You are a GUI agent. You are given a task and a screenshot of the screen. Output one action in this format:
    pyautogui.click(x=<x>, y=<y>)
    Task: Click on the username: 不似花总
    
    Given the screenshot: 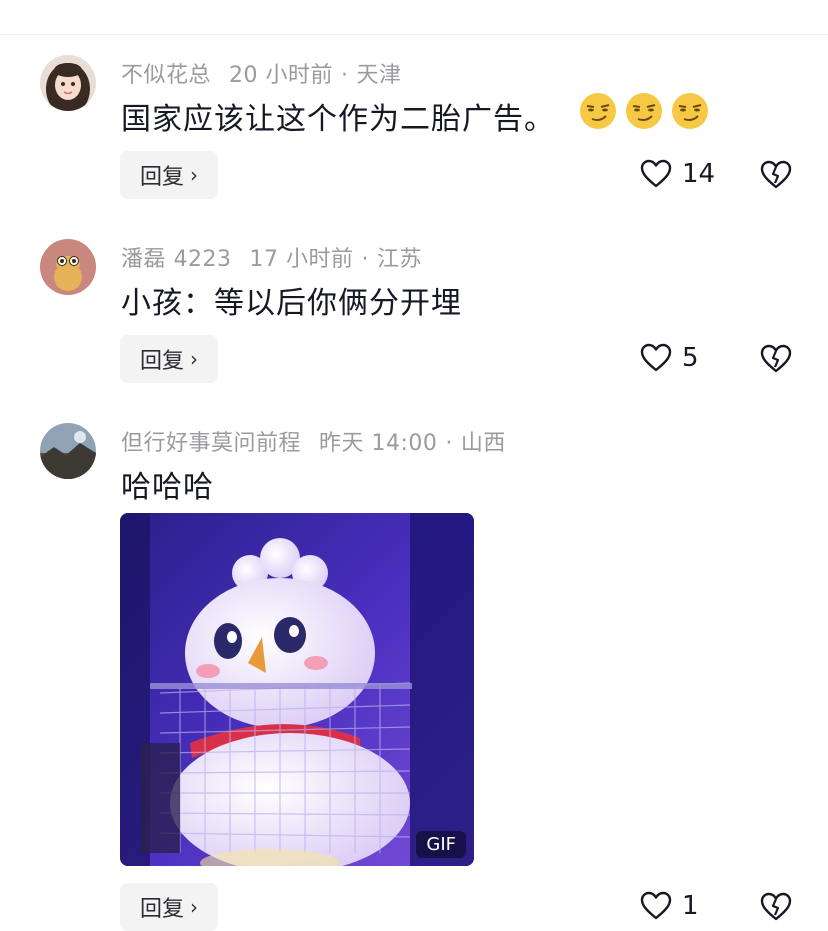 What is the action you would take?
    pyautogui.click(x=166, y=75)
    